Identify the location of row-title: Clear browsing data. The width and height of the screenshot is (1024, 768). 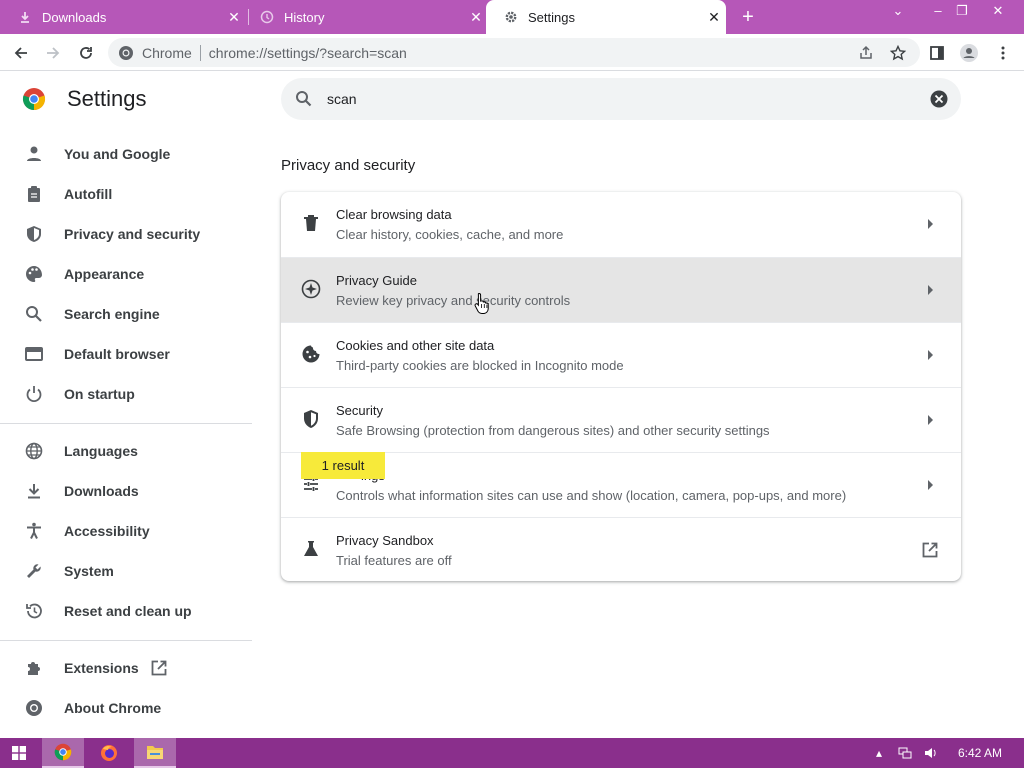
(394, 214).